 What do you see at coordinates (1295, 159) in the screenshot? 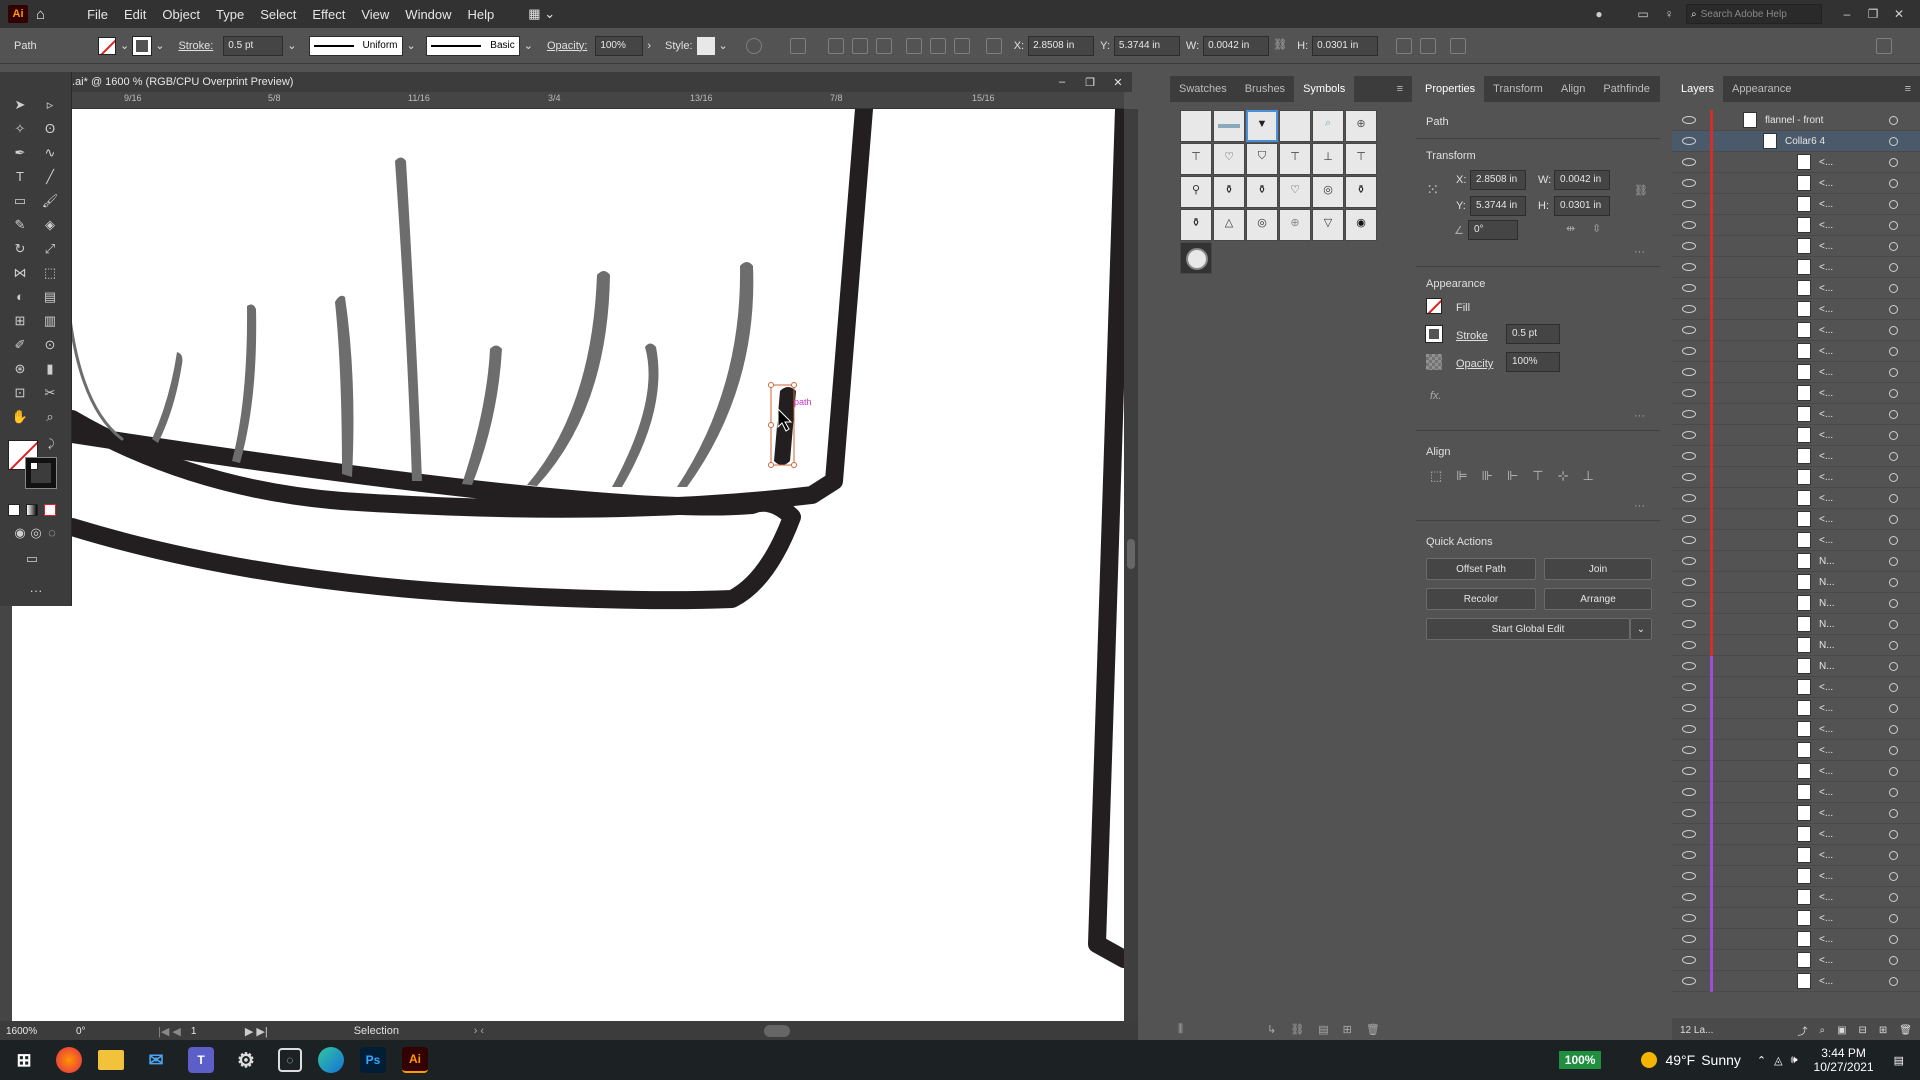
I see `symbol-swatch: ⊤` at bounding box center [1295, 159].